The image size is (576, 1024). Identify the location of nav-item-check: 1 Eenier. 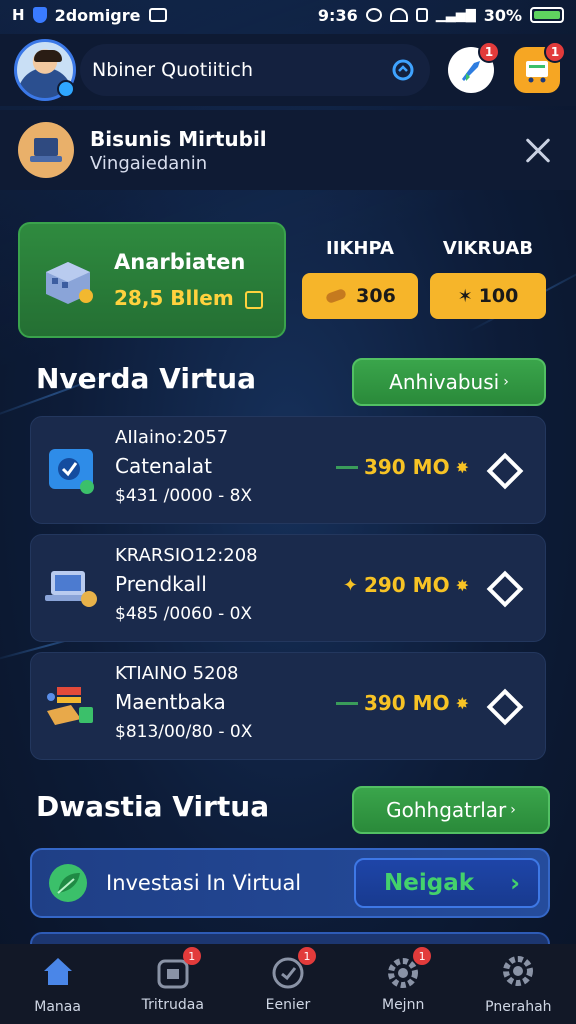
(288, 980).